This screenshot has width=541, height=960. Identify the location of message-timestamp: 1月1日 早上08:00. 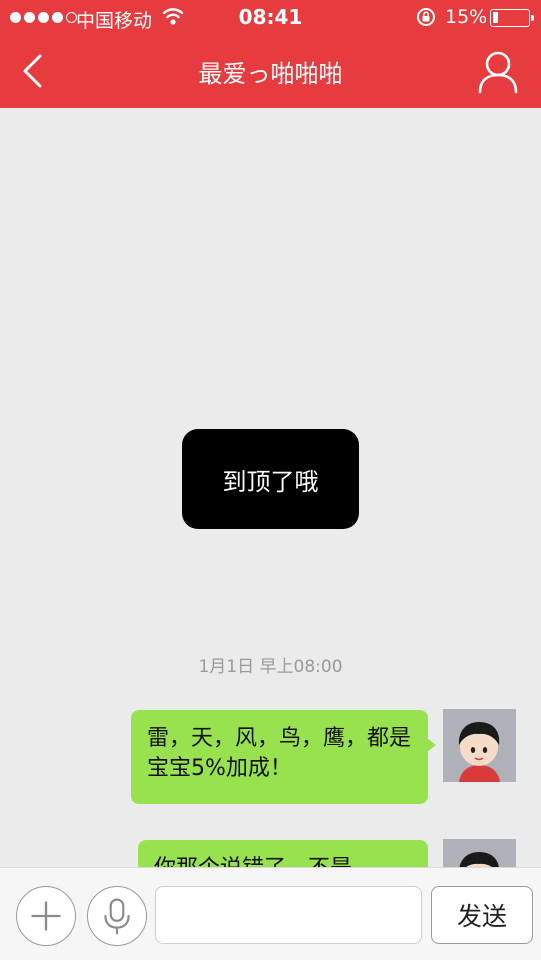
(270, 667).